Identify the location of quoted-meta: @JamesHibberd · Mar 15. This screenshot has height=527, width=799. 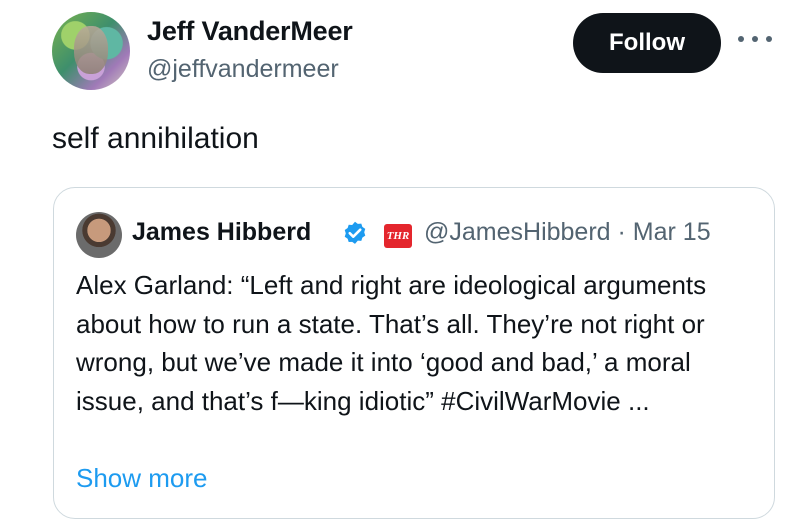
(567, 232).